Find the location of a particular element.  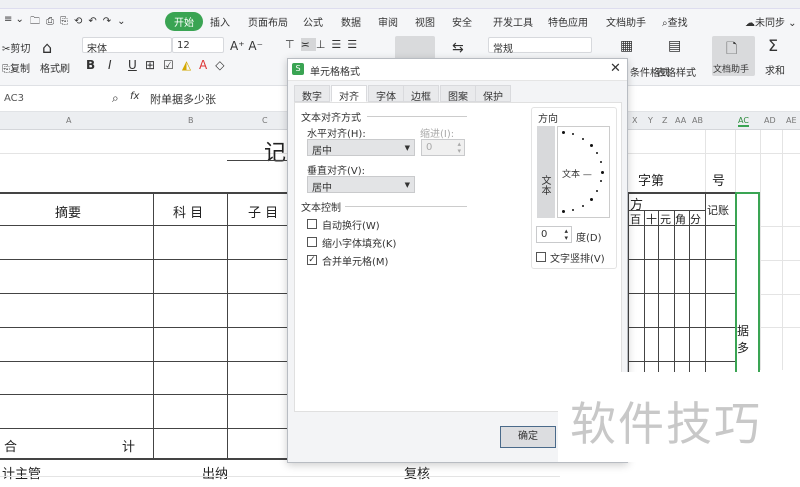

tab-alignment: 对齐 is located at coordinates (349, 94).